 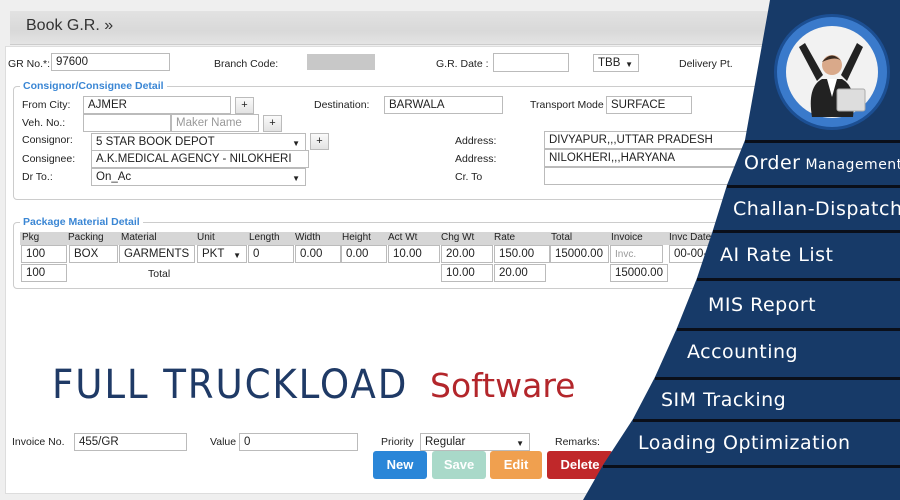 I want to click on gr-no-label: GR No.*:, so click(x=29, y=64).